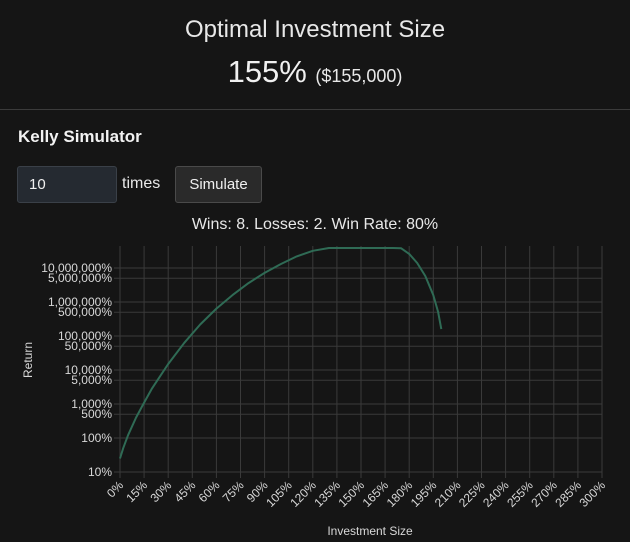  Describe the element at coordinates (370, 531) in the screenshot. I see `x-axis-label: Investment Size` at that location.